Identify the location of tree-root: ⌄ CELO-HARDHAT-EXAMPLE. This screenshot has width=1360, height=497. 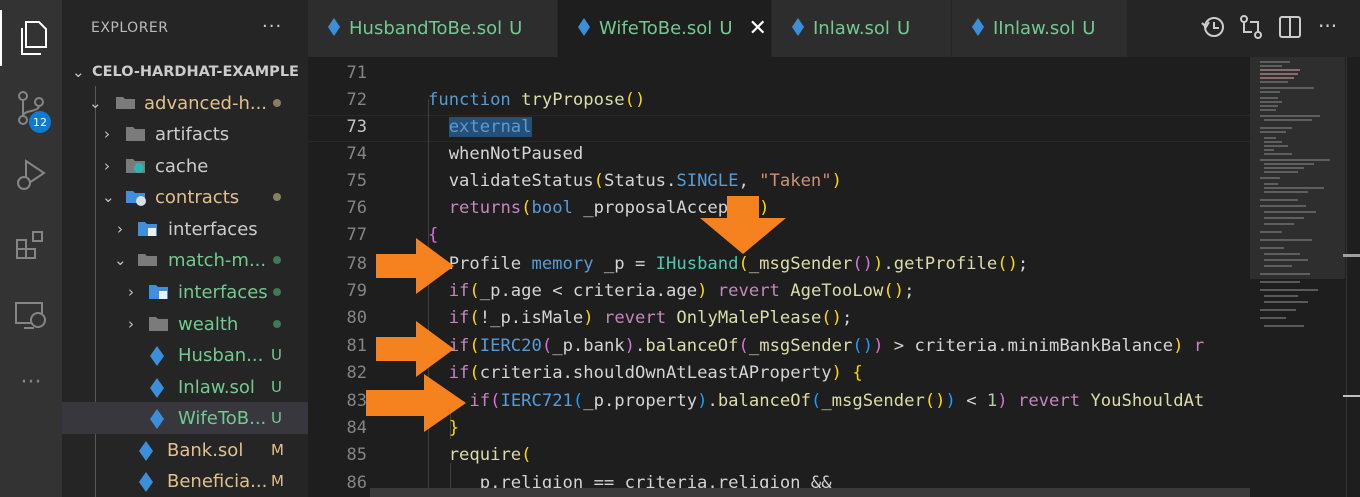
(185, 72).